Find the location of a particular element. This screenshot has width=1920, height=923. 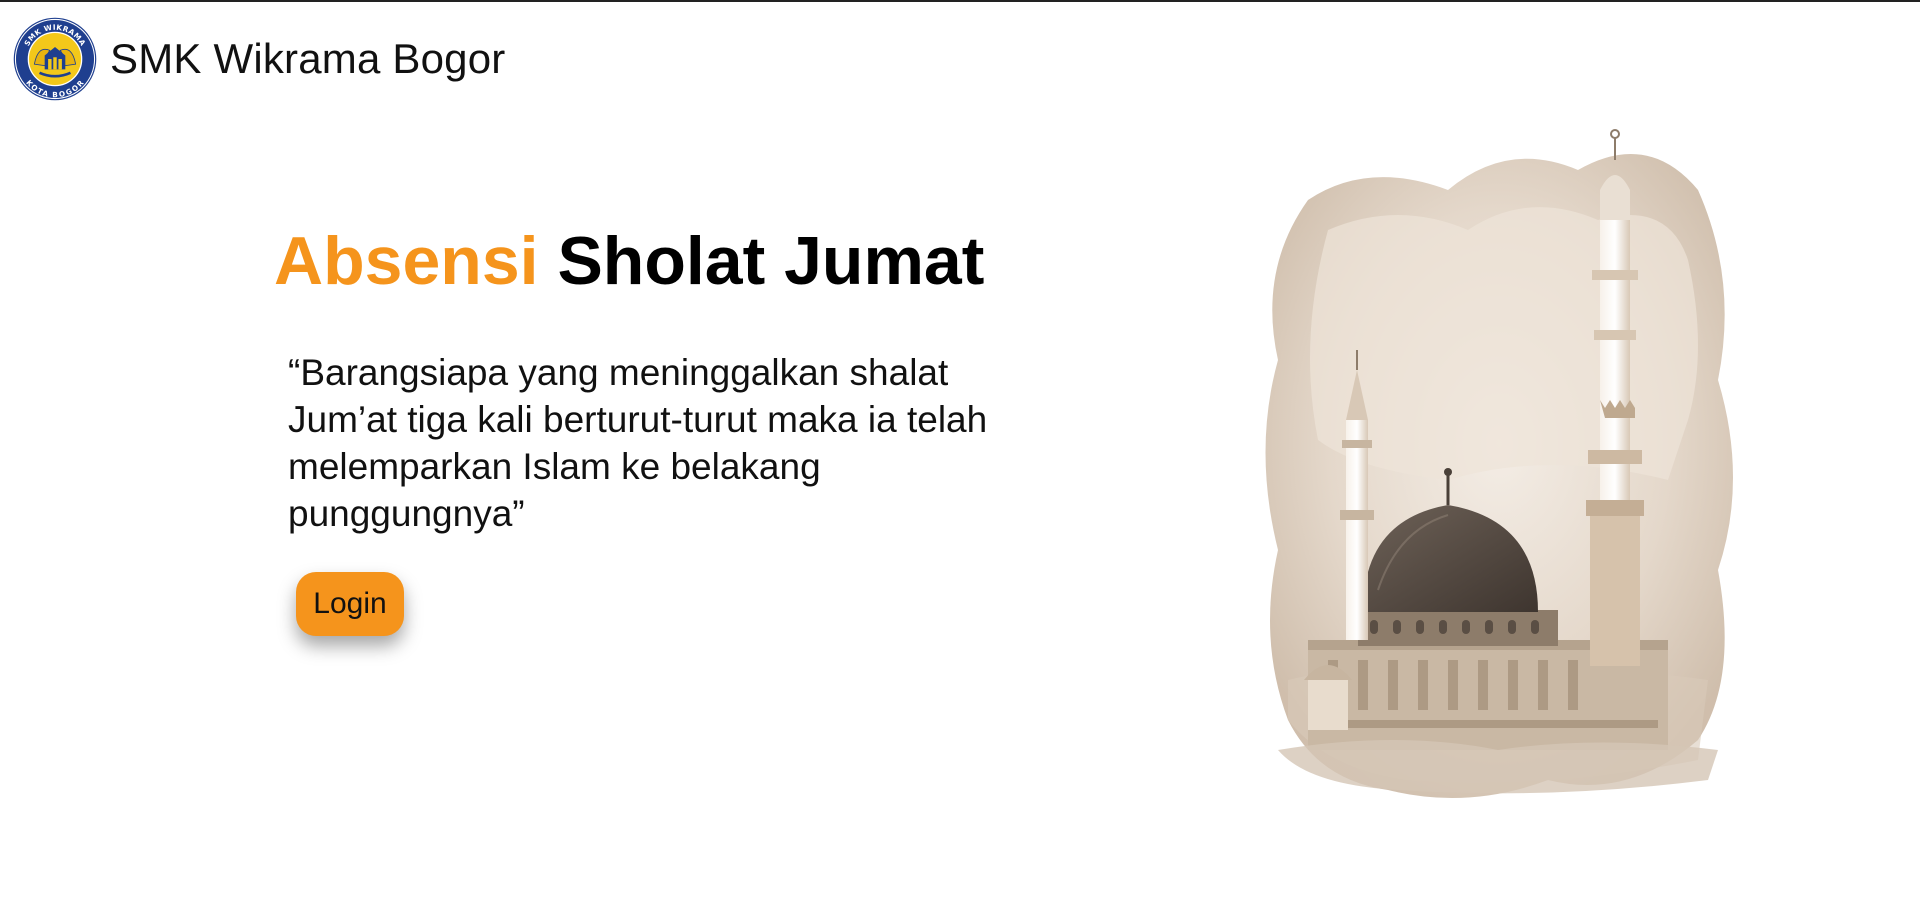

brand-header: SMK WIKRAMA KOTA BOGOR SMK Wikrama Bogor is located at coordinates (259, 59).